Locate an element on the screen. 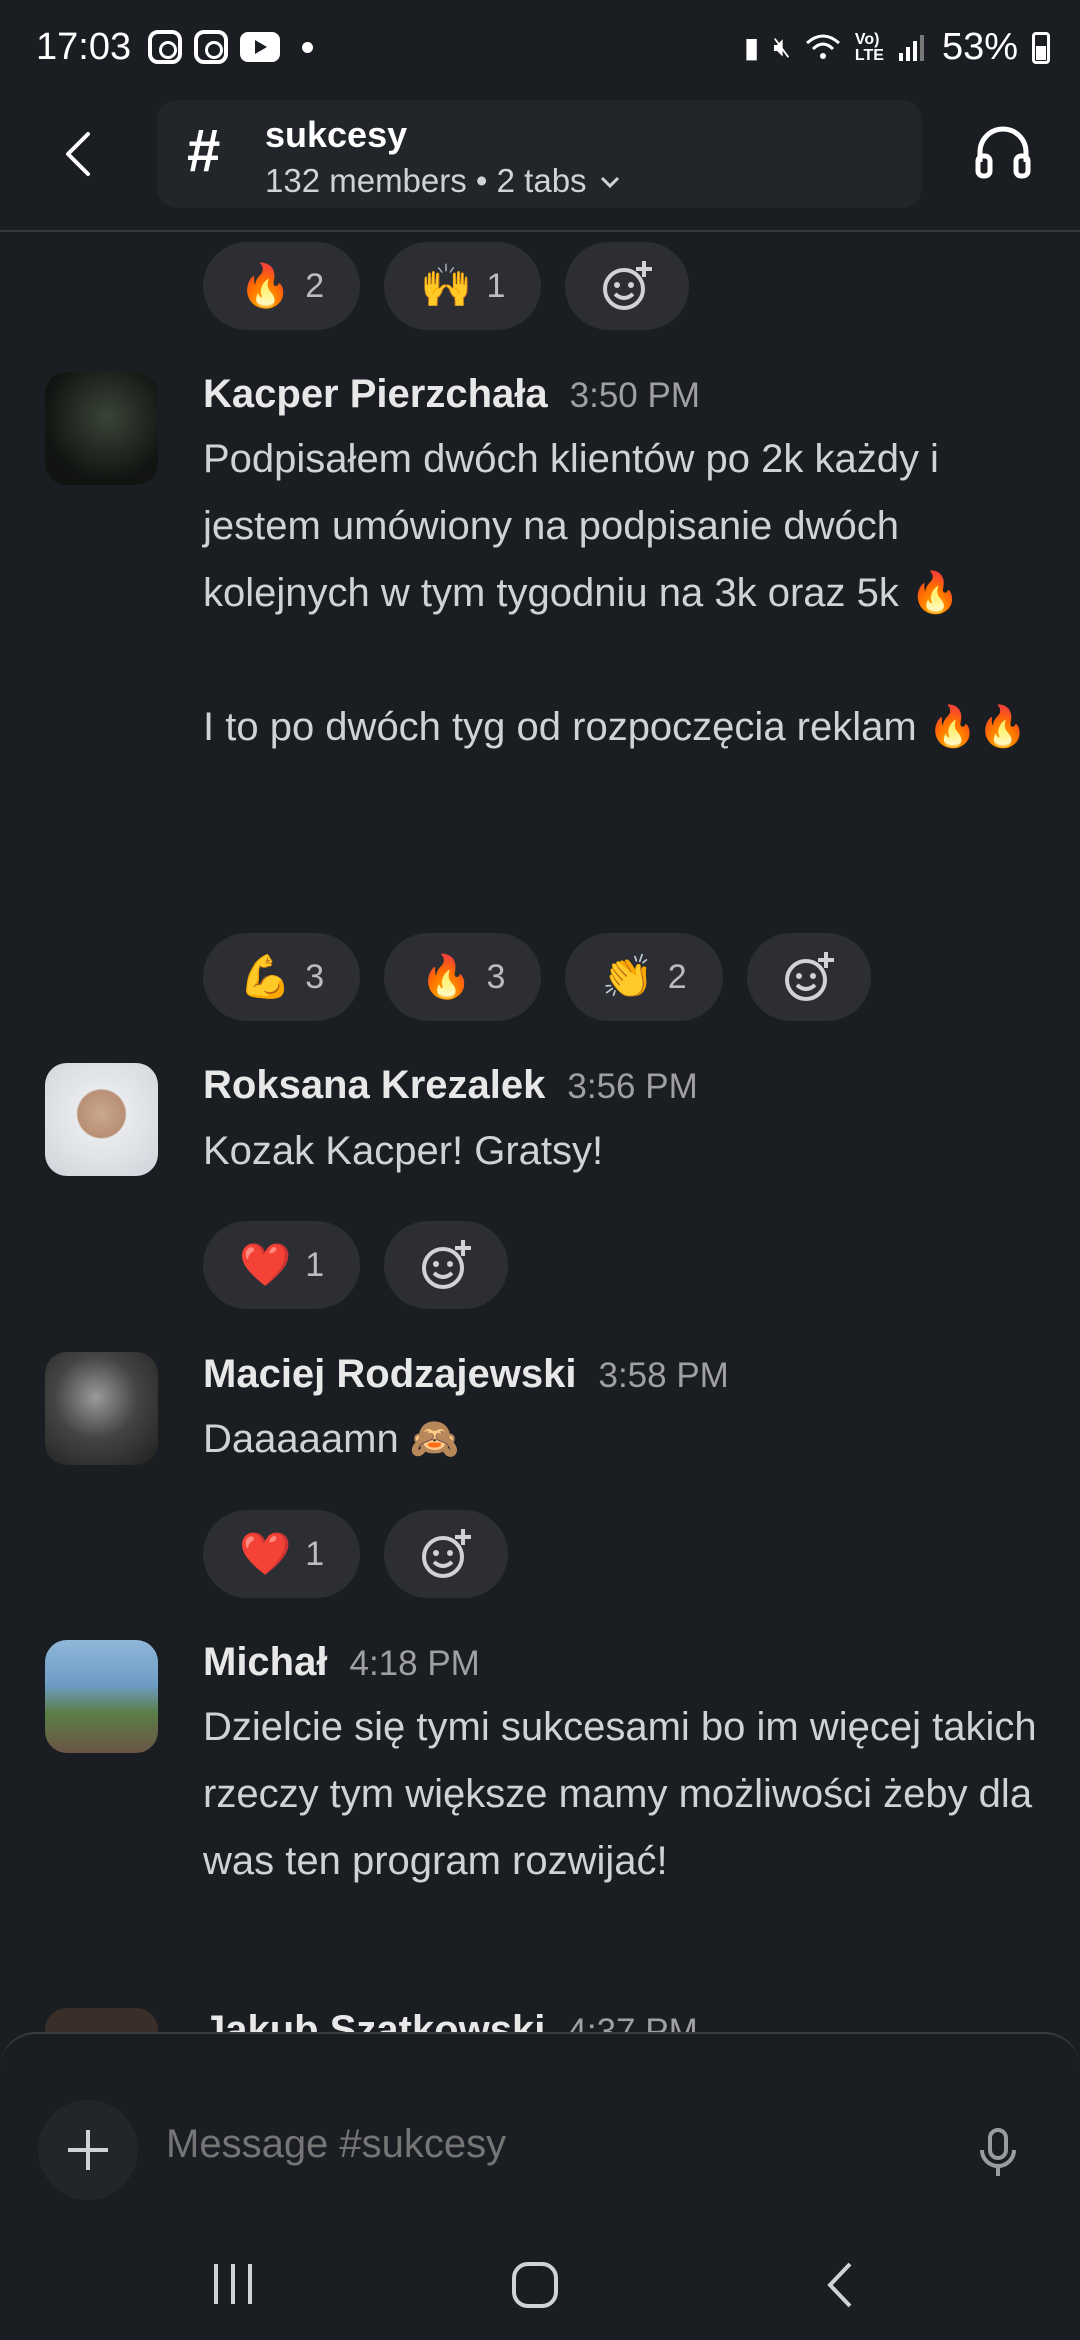 Image resolution: width=1080 pixels, height=2340 pixels. volte-icon: Vo) LTE is located at coordinates (869, 47).